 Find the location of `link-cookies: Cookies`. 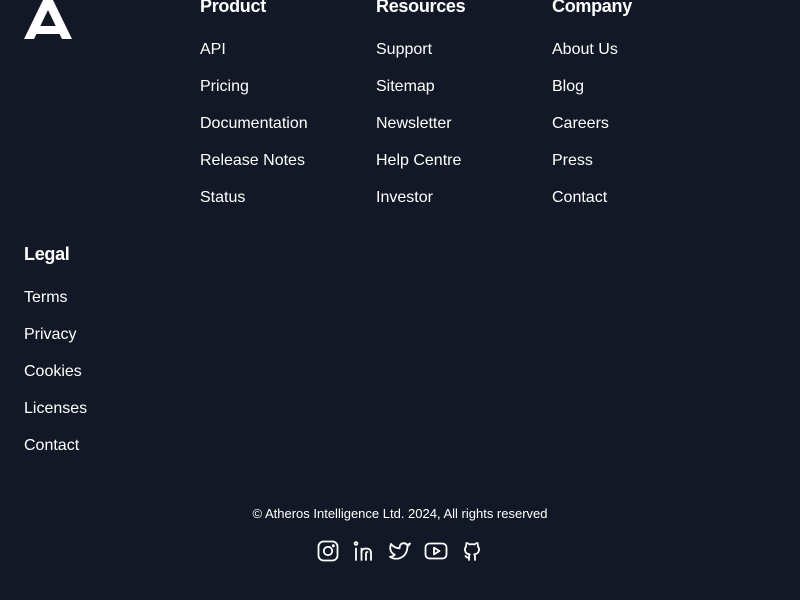

link-cookies: Cookies is located at coordinates (53, 371).